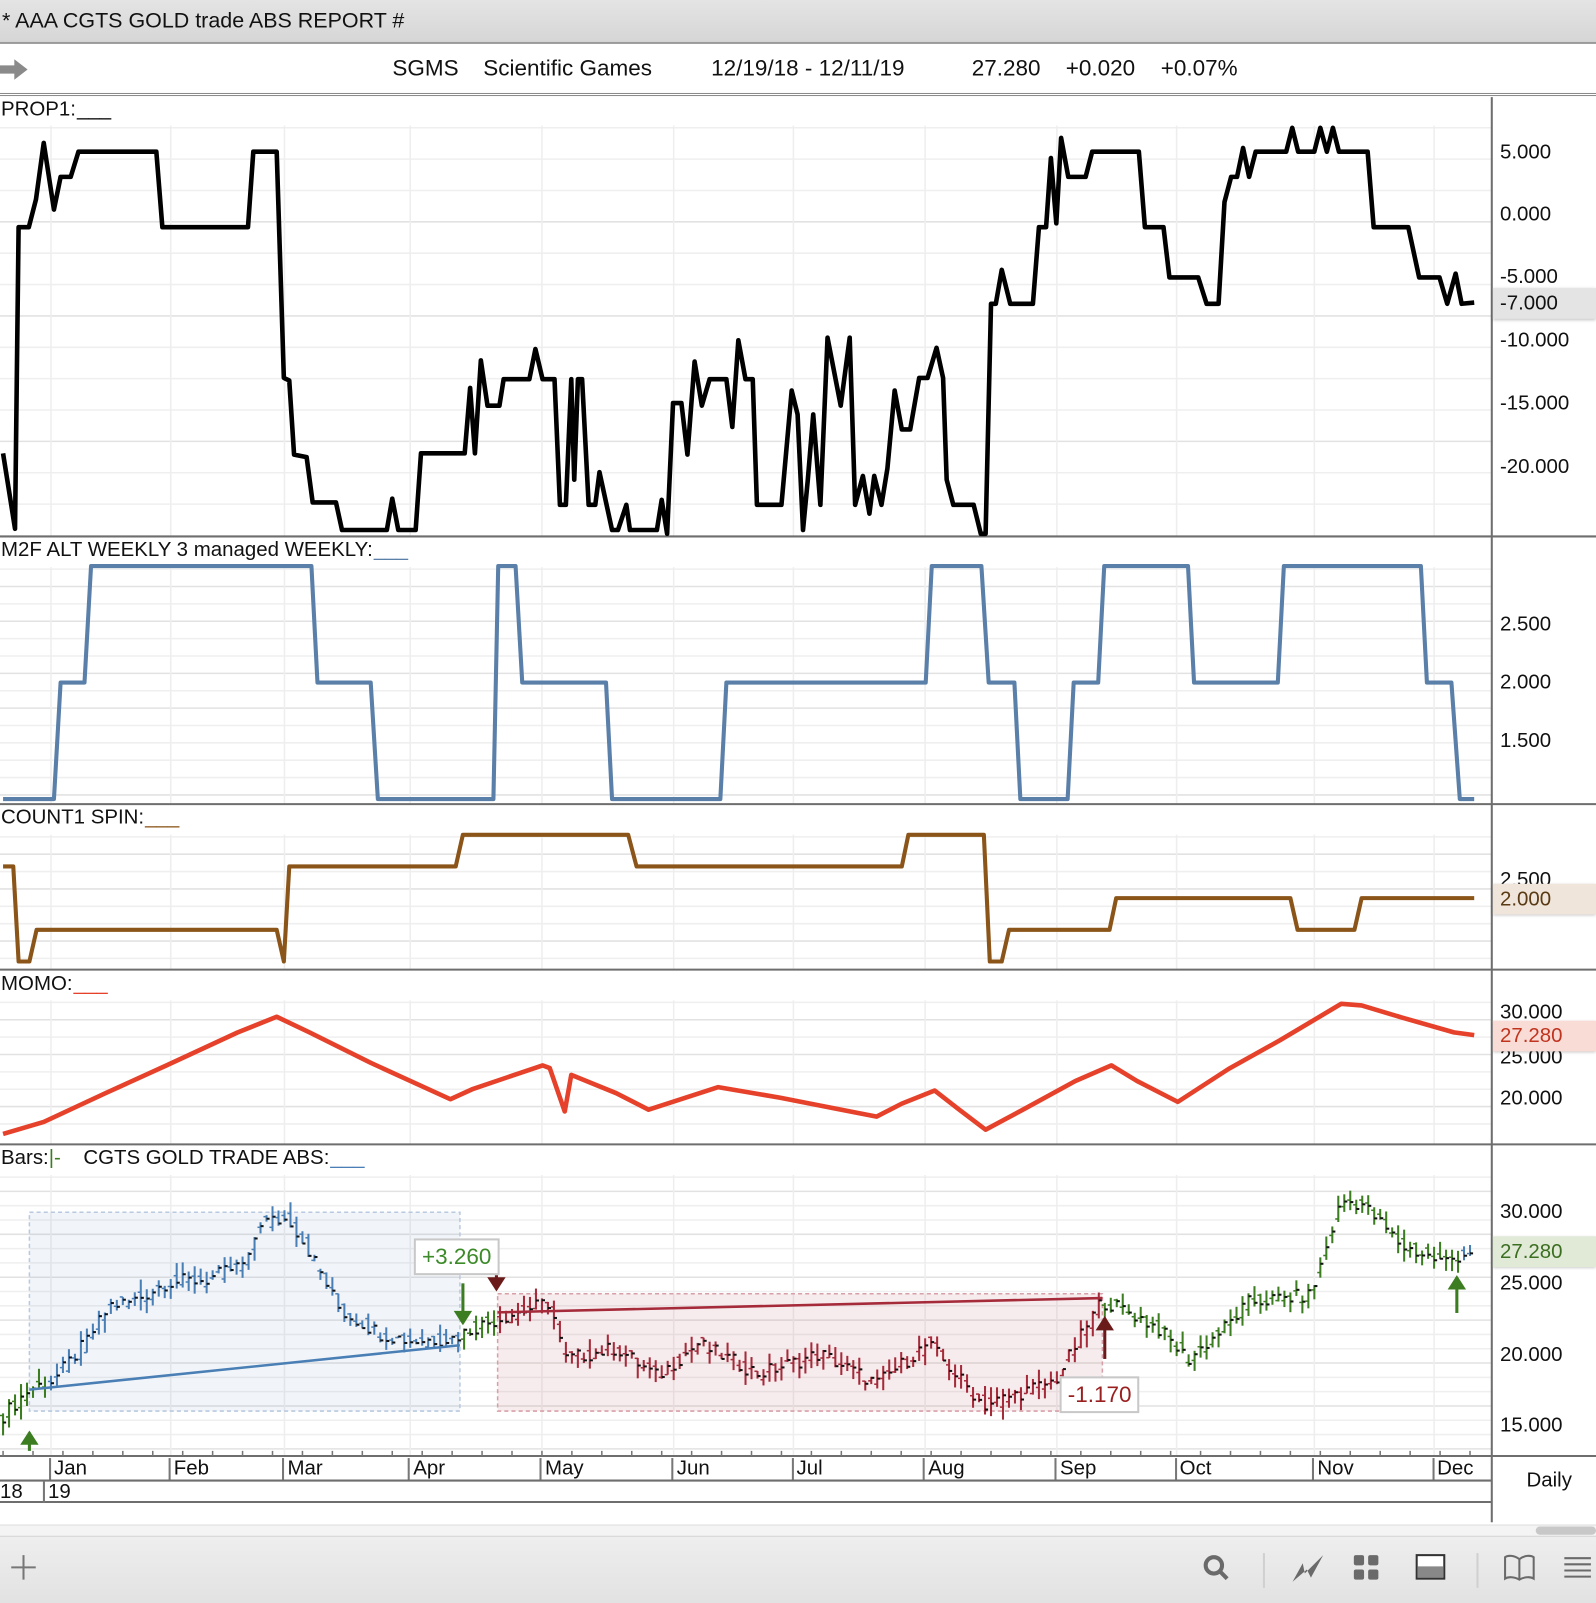 This screenshot has width=1596, height=1603. What do you see at coordinates (37, 984) in the screenshot?
I see `momo-title: MOMO:` at bounding box center [37, 984].